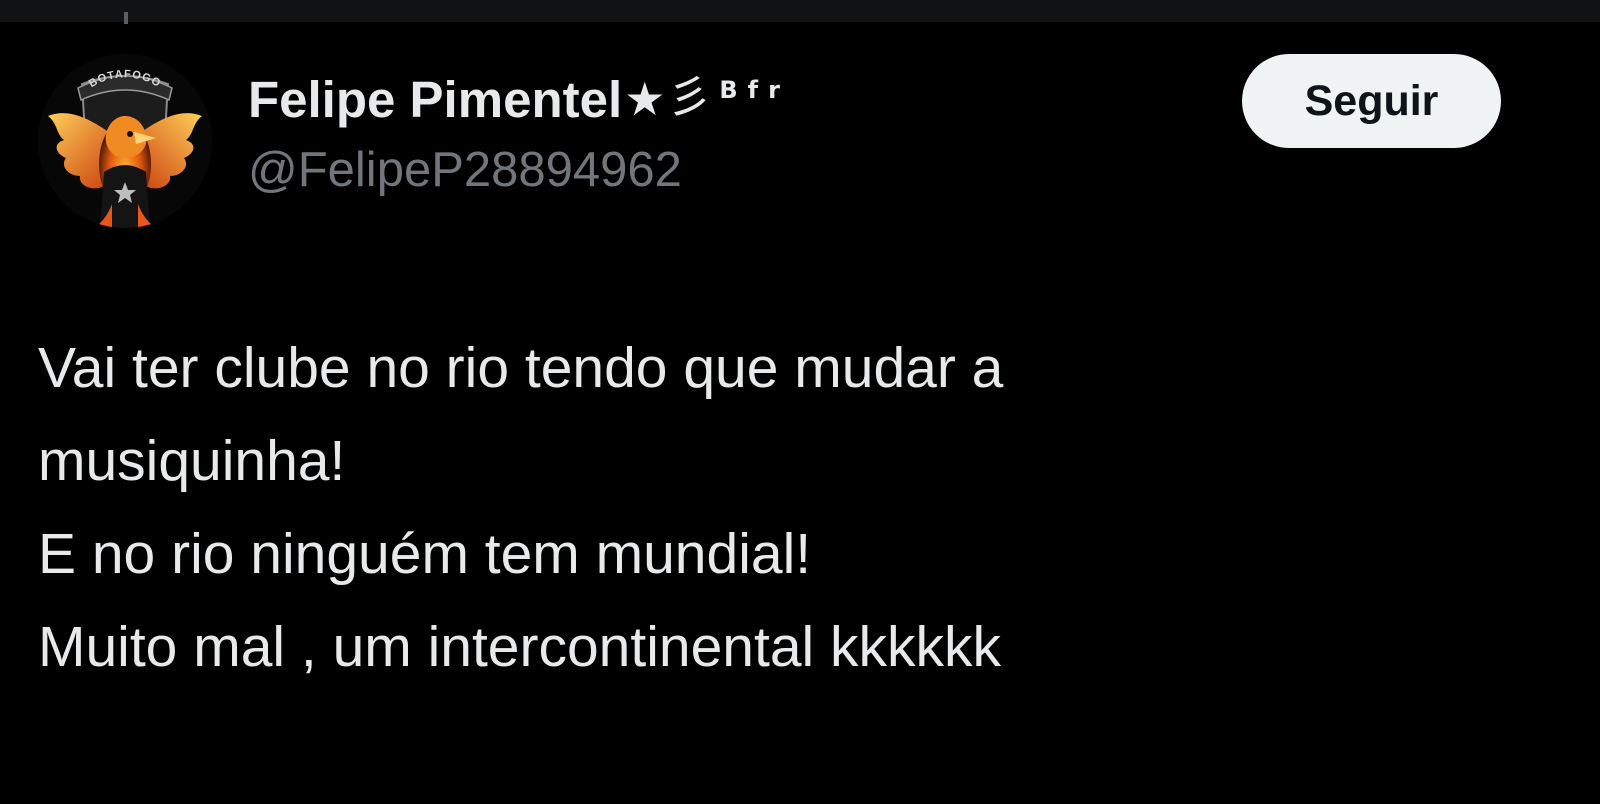 The width and height of the screenshot is (1600, 804). What do you see at coordinates (645, 99) in the screenshot?
I see `star-icon: ★` at bounding box center [645, 99].